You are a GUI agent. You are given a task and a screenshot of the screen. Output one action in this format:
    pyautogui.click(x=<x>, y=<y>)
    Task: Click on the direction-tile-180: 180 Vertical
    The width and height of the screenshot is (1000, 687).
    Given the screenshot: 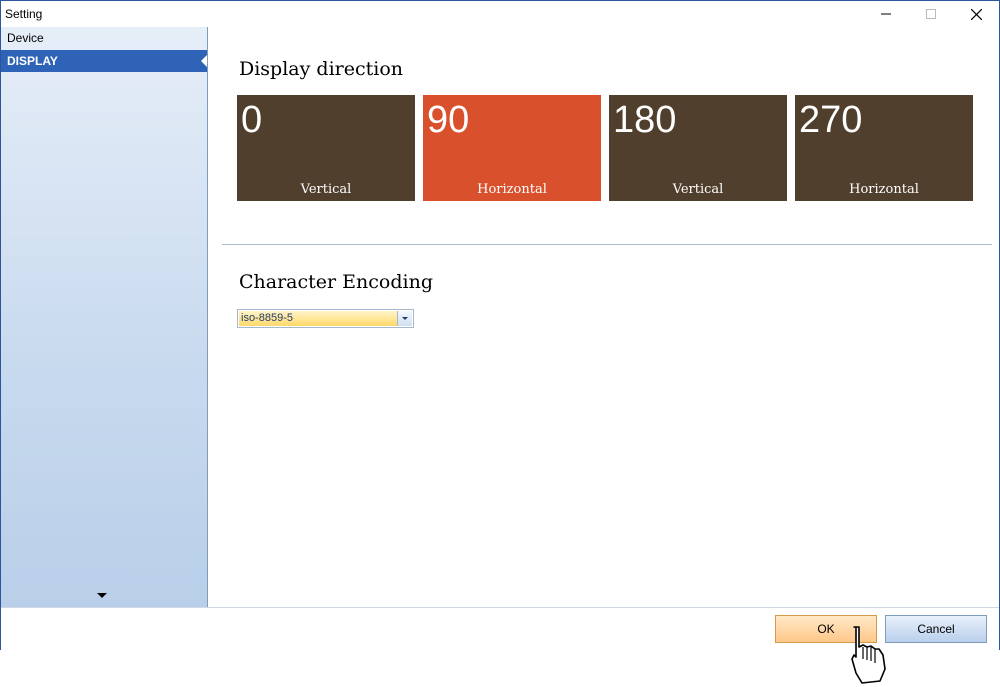 What is the action you would take?
    pyautogui.click(x=698, y=148)
    